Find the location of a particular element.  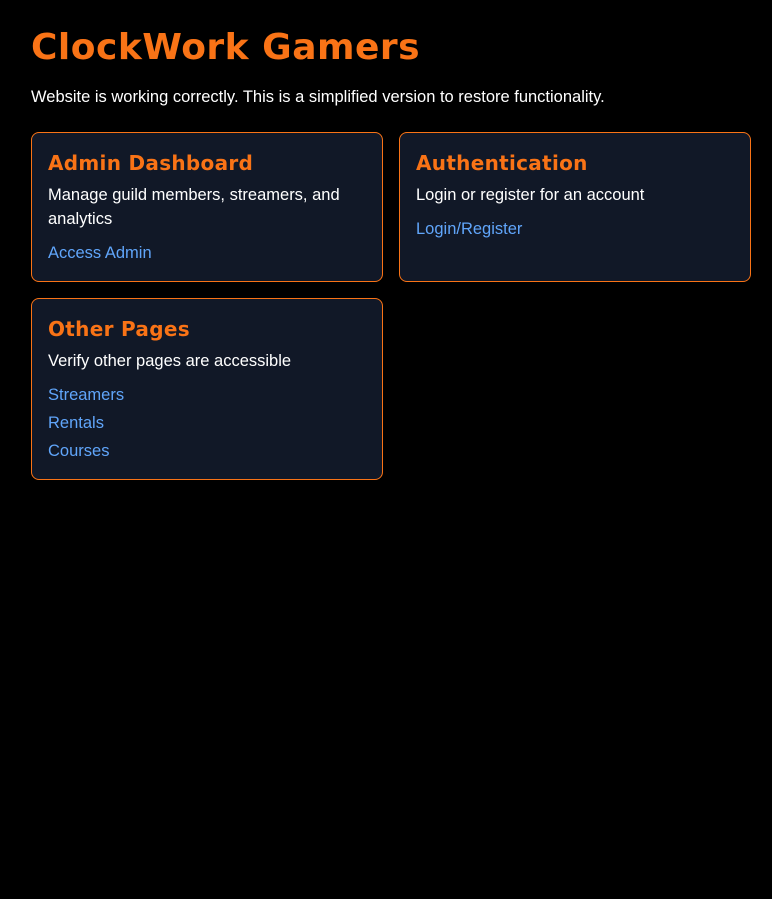

card-title: Other Pages is located at coordinates (119, 329).